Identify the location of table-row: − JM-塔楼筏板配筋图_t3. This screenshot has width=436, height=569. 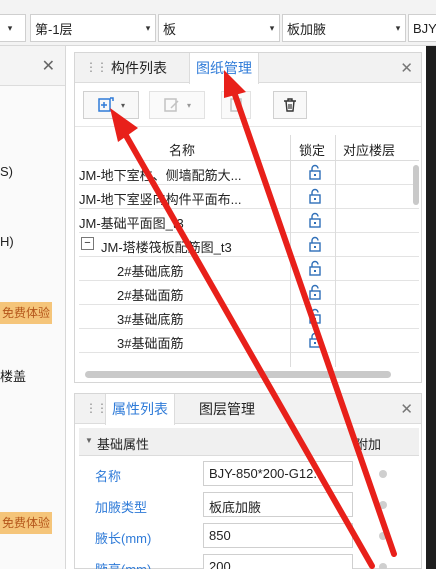
(249, 245).